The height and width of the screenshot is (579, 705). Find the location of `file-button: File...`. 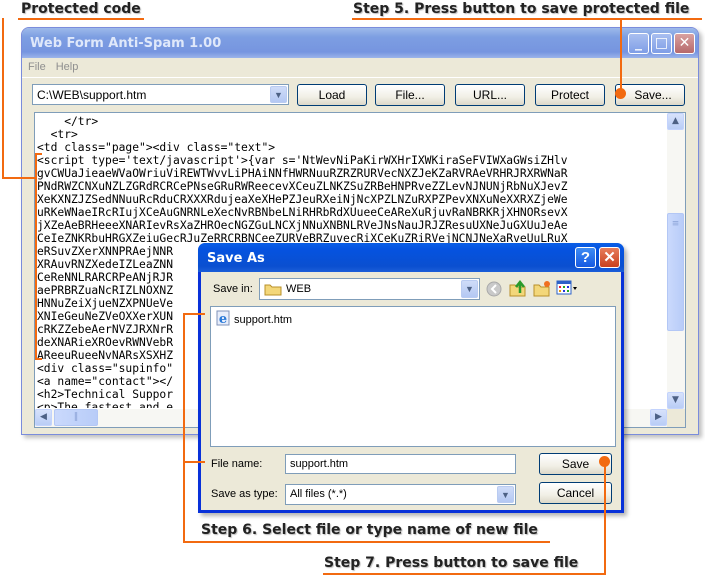

file-button: File... is located at coordinates (410, 95).